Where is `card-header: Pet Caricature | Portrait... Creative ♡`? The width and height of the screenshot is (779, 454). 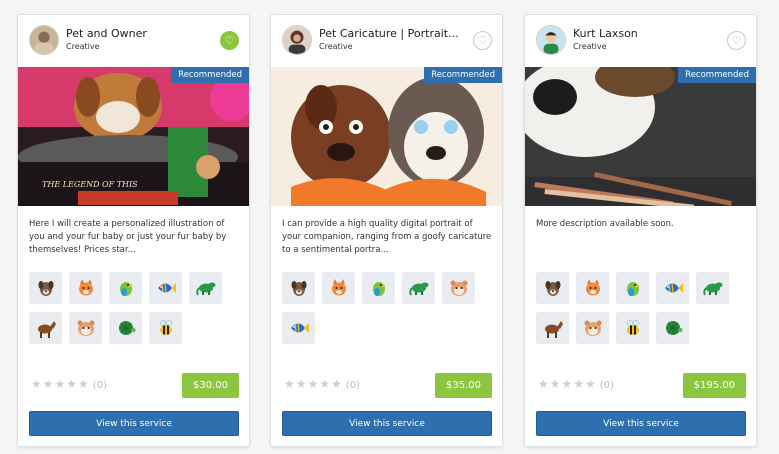
card-header: Pet Caricature | Portrait... Creative ♡ is located at coordinates (386, 41).